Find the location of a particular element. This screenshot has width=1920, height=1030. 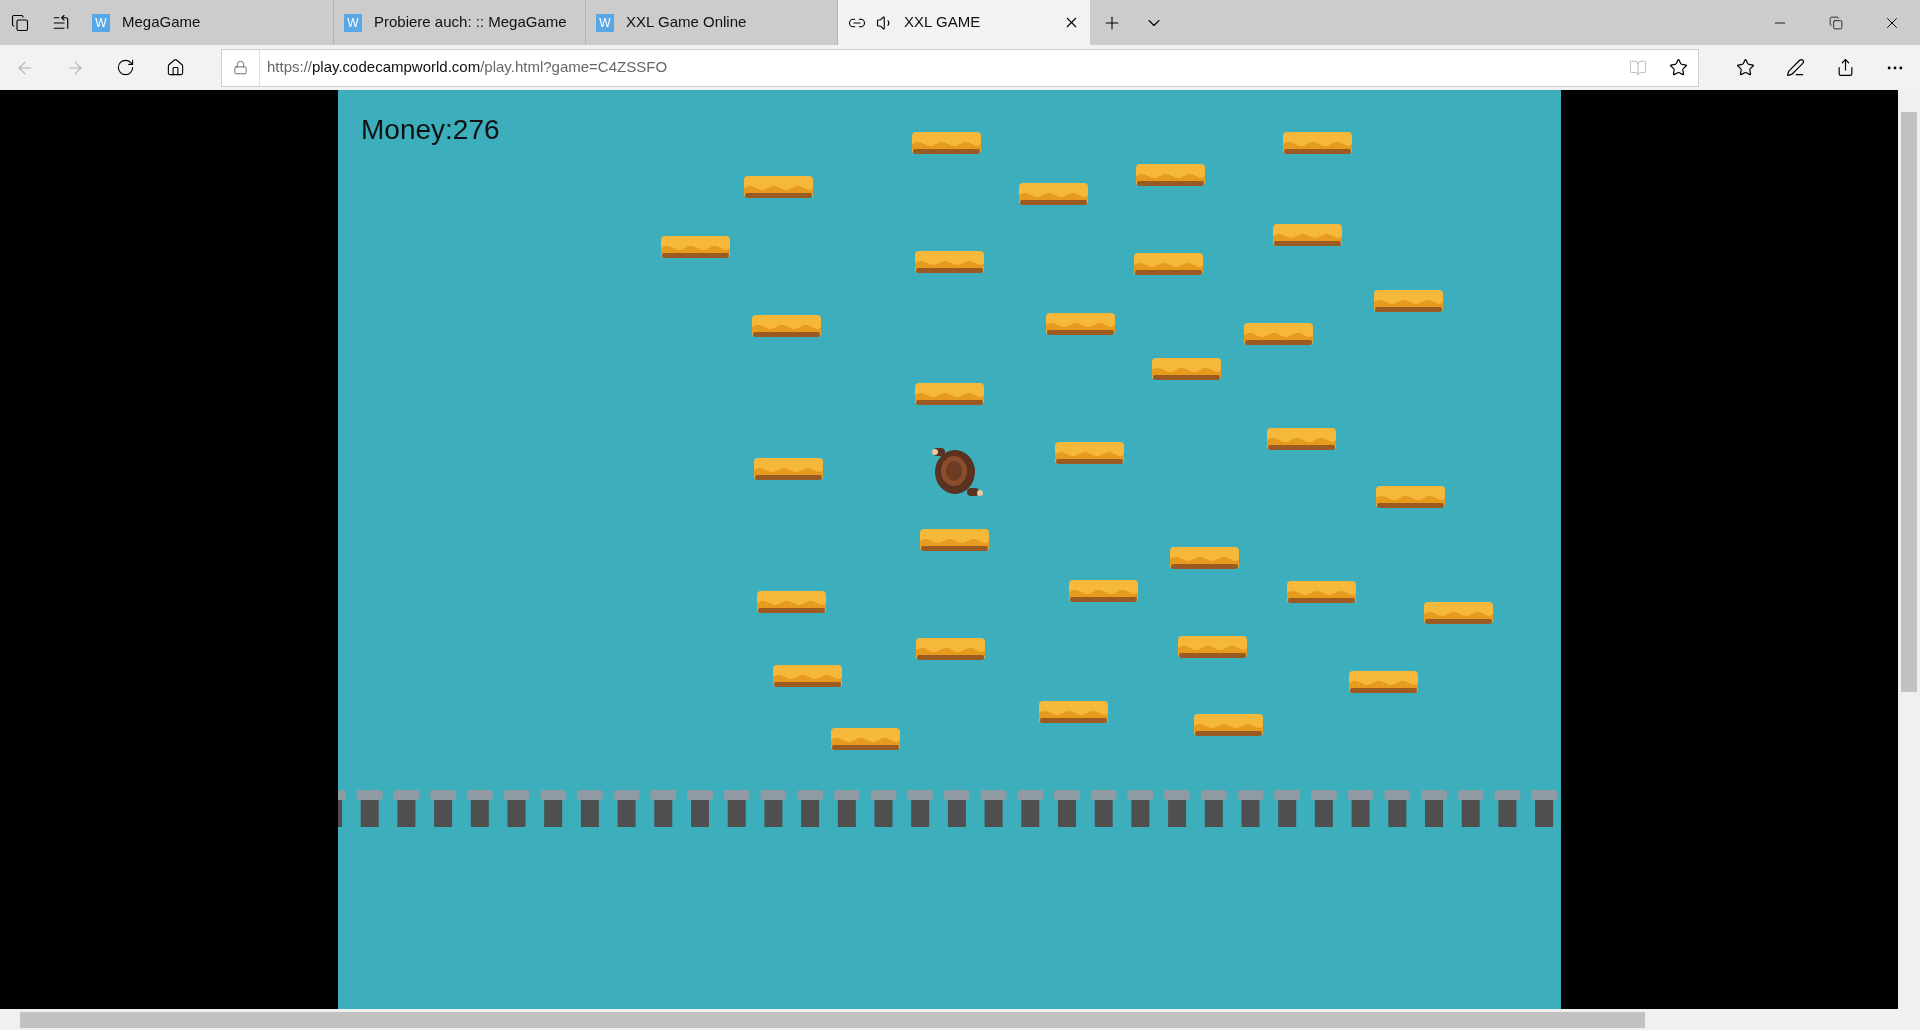

address-field: https://play.codecampworld.com/play.html?game=C4ZSSFO is located at coordinates (960, 67).